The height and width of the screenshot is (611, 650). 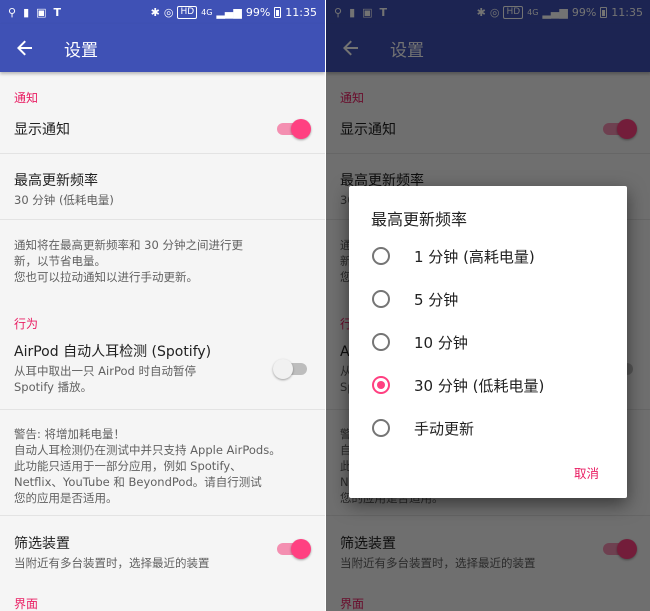 I want to click on battery-text: 99%, so click(x=258, y=12).